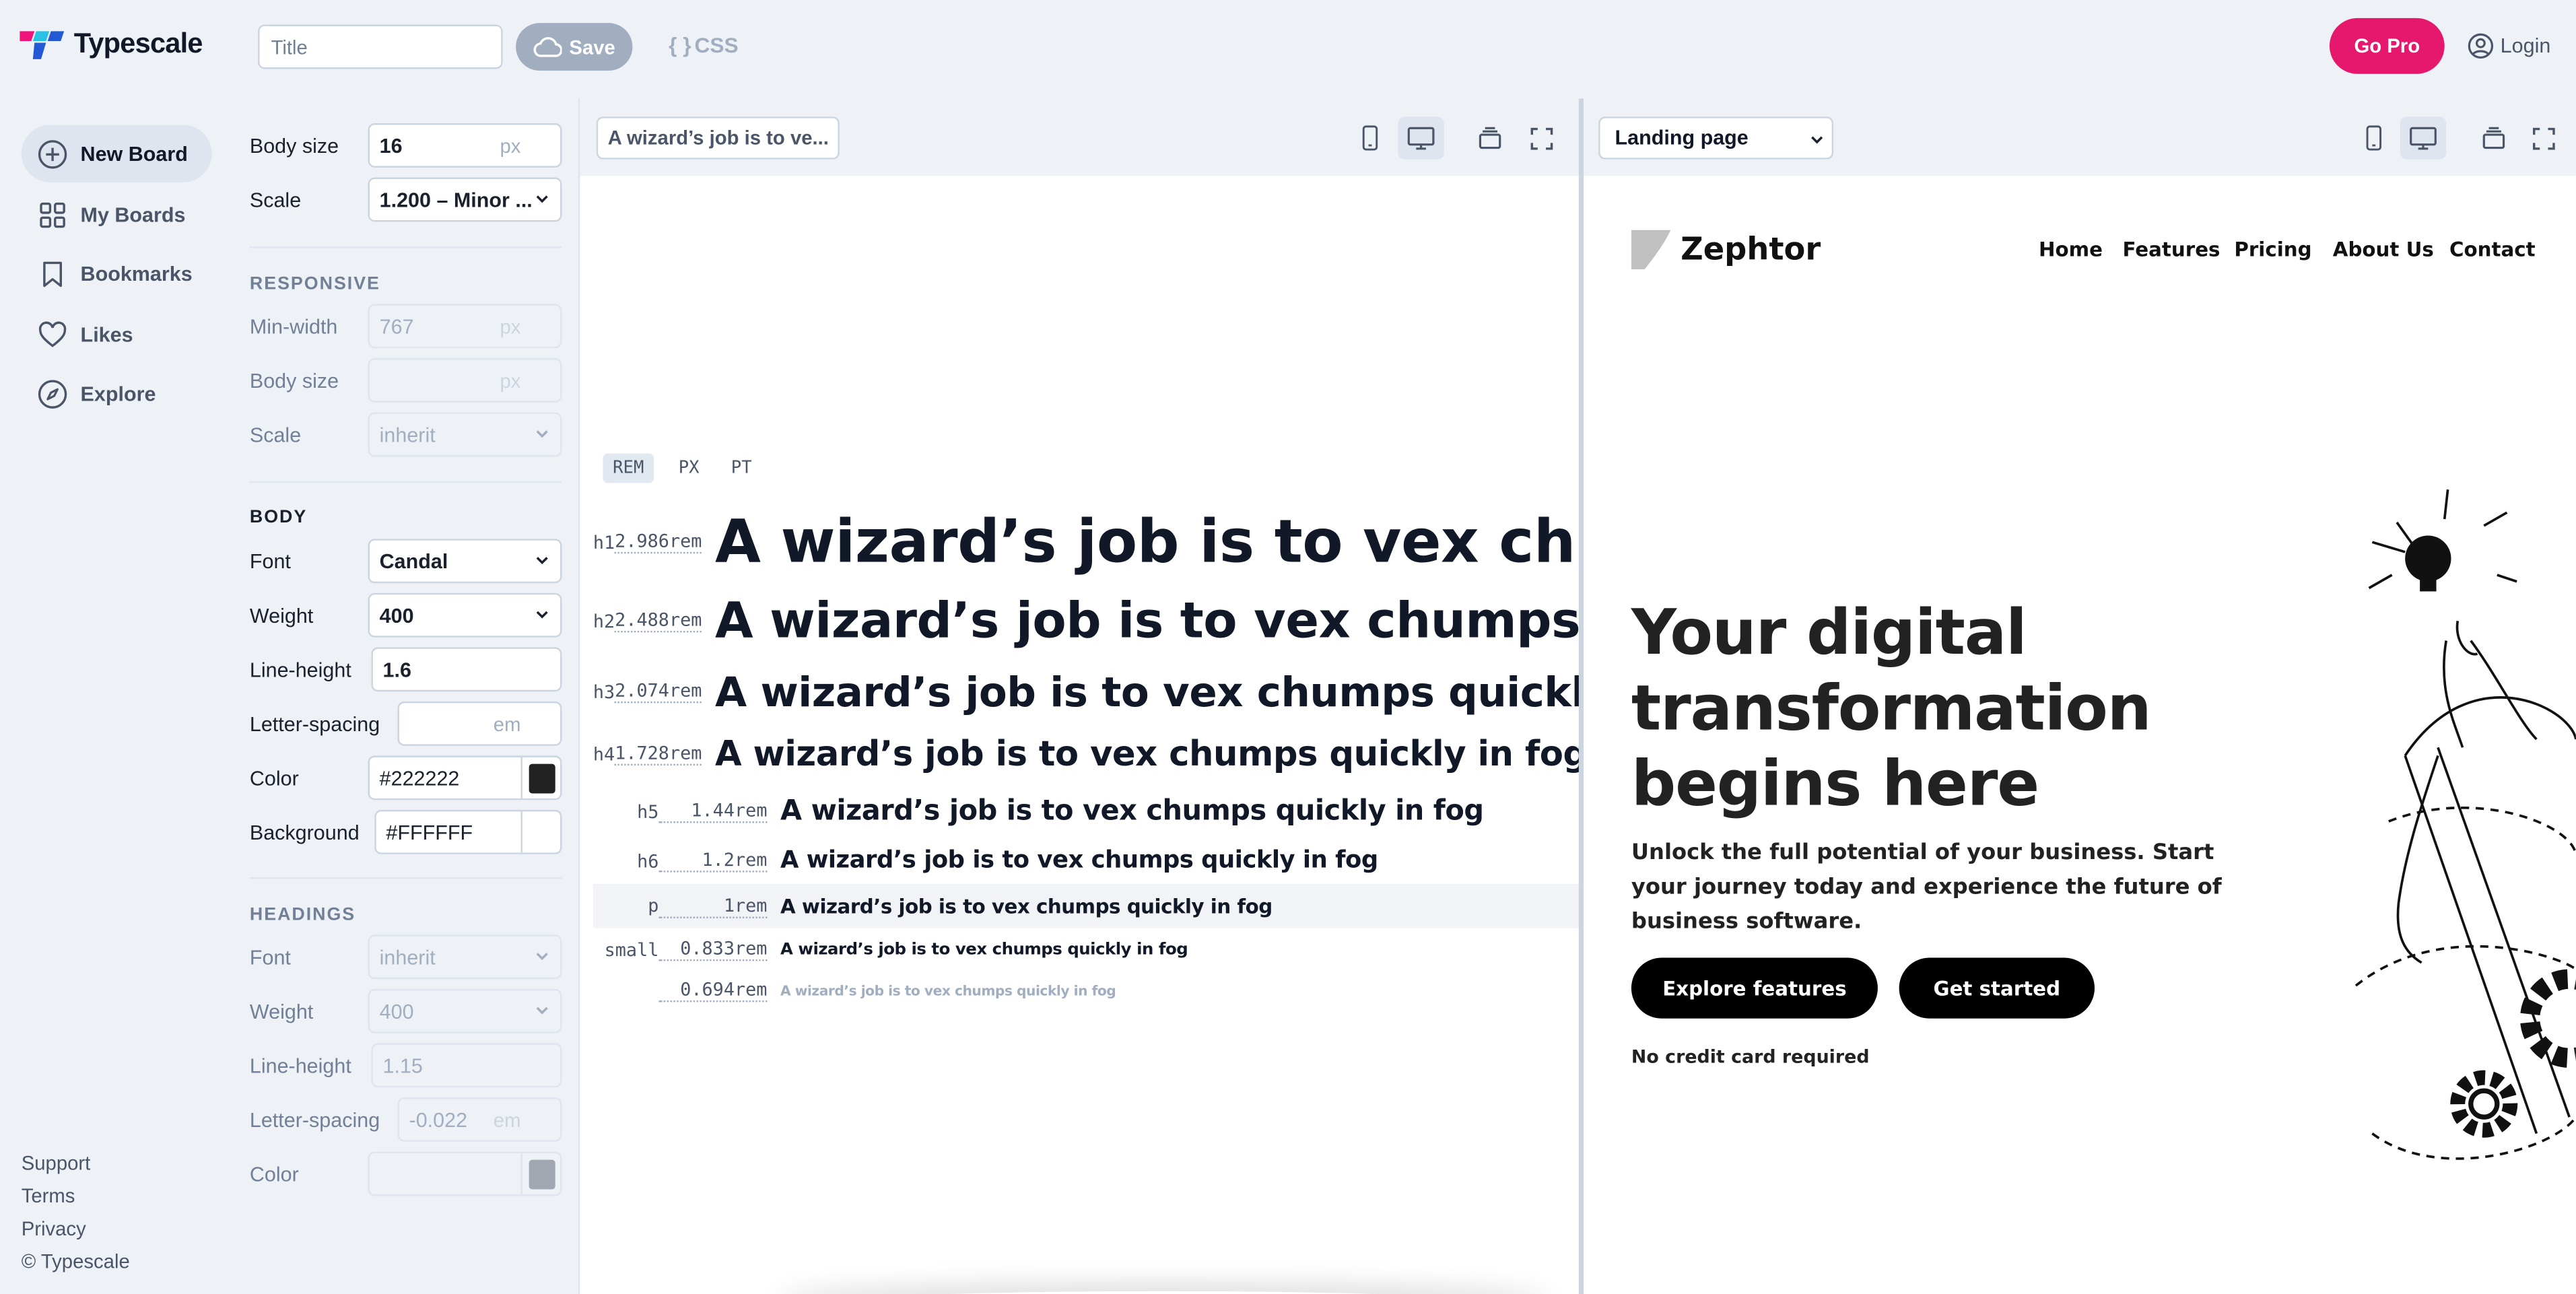  I want to click on landing-nav-contact: Contact, so click(2492, 249).